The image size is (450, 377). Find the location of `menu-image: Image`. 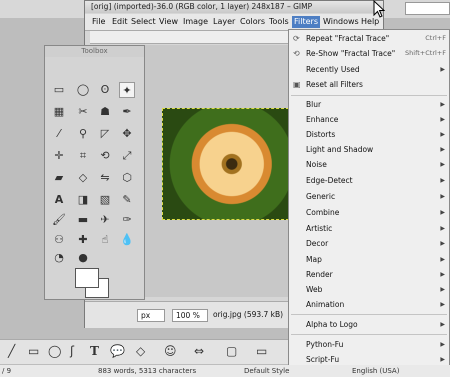

menu-image: Image is located at coordinates (195, 22).